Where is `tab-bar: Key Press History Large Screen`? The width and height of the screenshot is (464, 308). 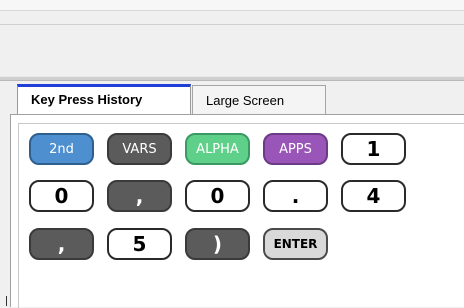 tab-bar: Key Press History Large Screen is located at coordinates (171, 99).